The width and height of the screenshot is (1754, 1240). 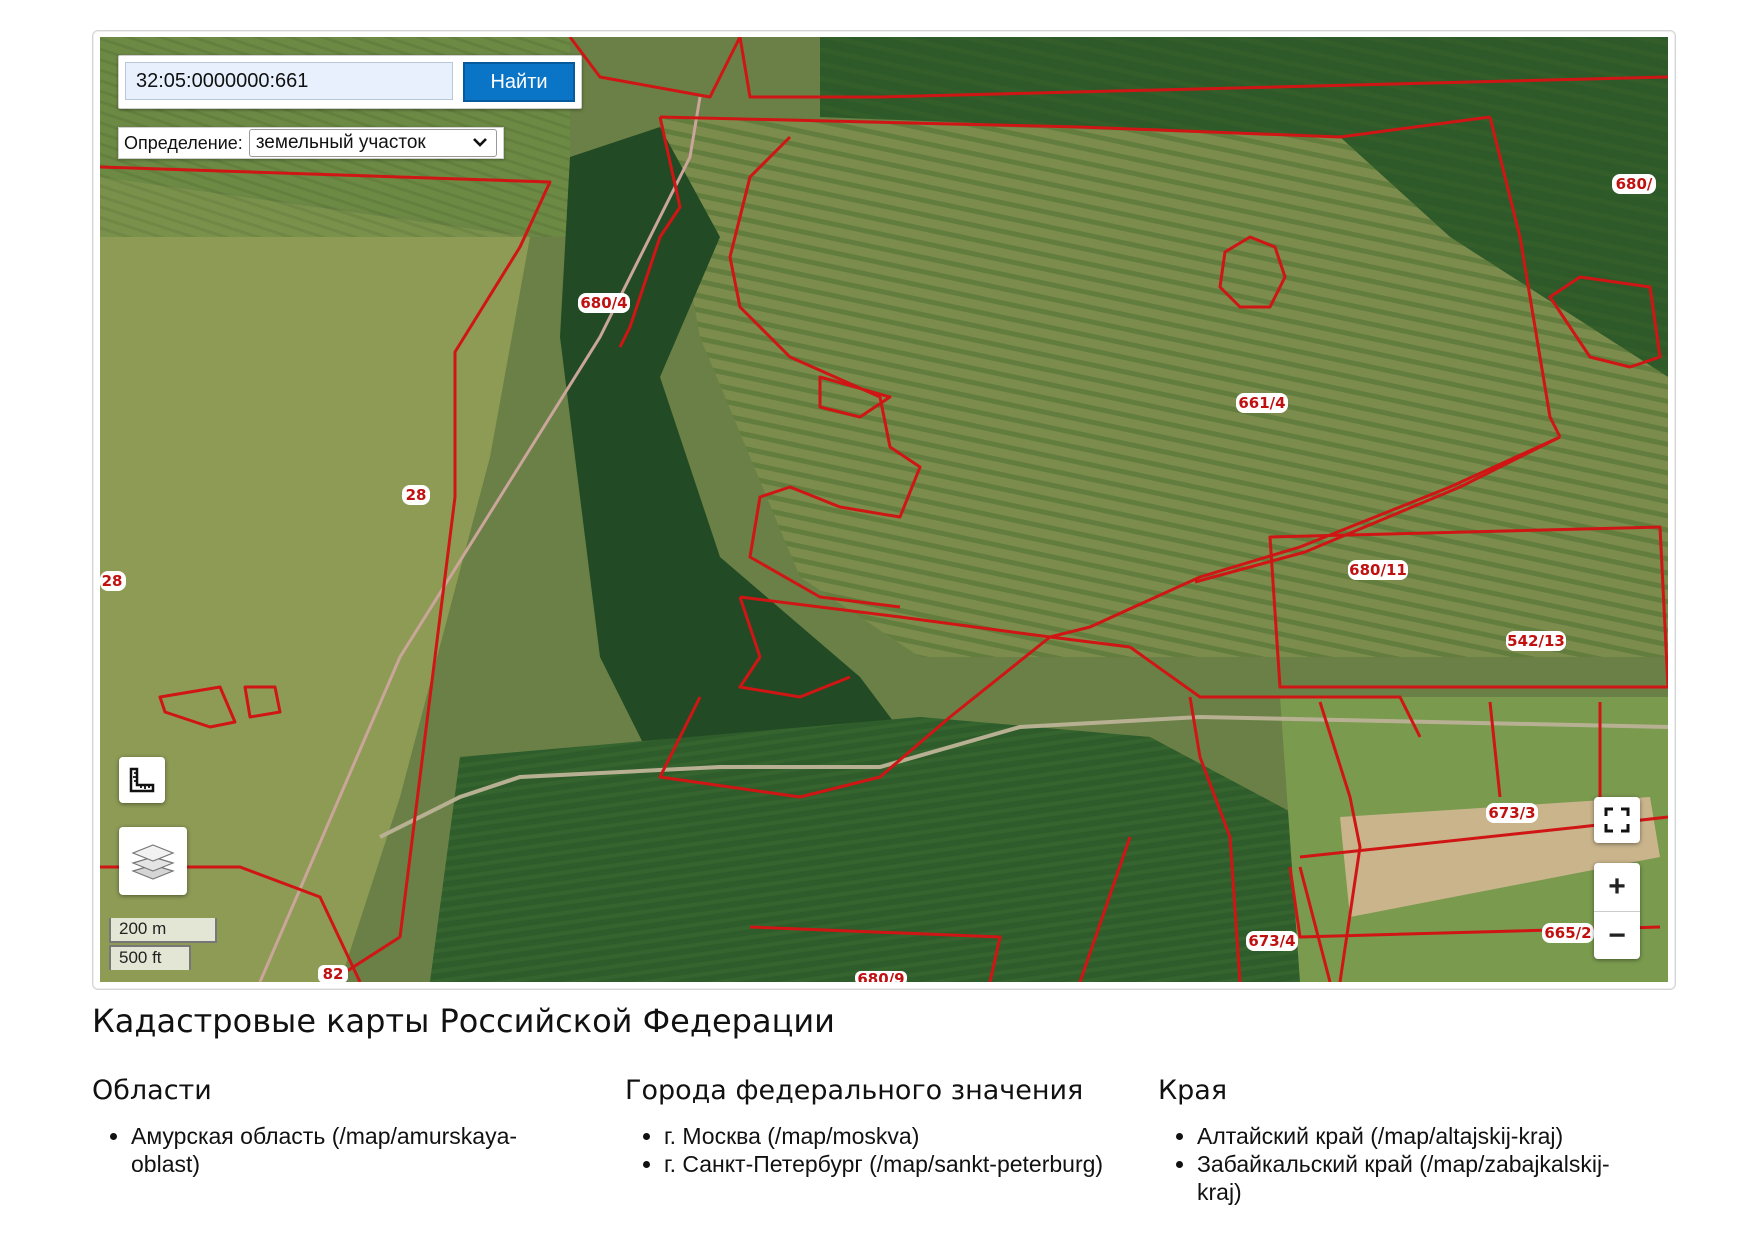 I want to click on definition-select: земельный участок, so click(x=372, y=143).